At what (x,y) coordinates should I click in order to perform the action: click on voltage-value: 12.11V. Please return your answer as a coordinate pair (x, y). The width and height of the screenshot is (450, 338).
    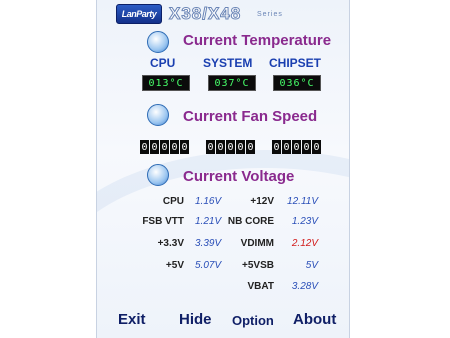
    Looking at the image, I should click on (302, 201).